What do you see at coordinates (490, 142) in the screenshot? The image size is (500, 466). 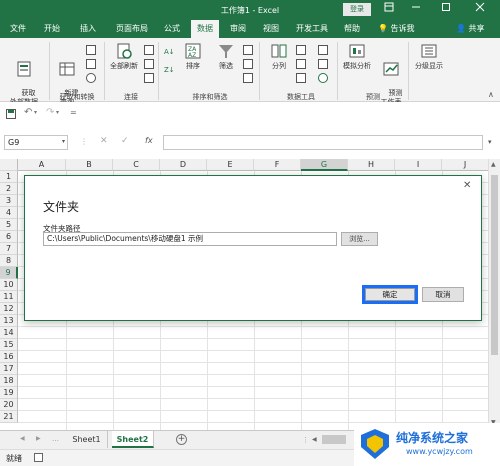 I see `expand-formula-bar-icon: ▾` at bounding box center [490, 142].